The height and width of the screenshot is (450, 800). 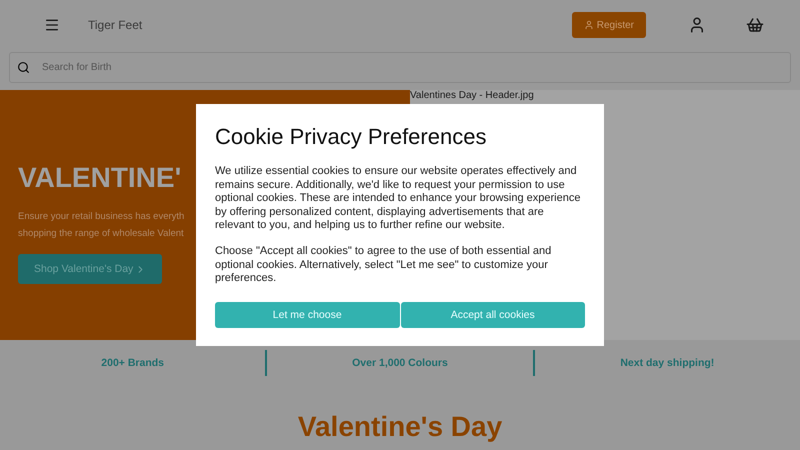 I want to click on basket-icon, so click(x=755, y=25).